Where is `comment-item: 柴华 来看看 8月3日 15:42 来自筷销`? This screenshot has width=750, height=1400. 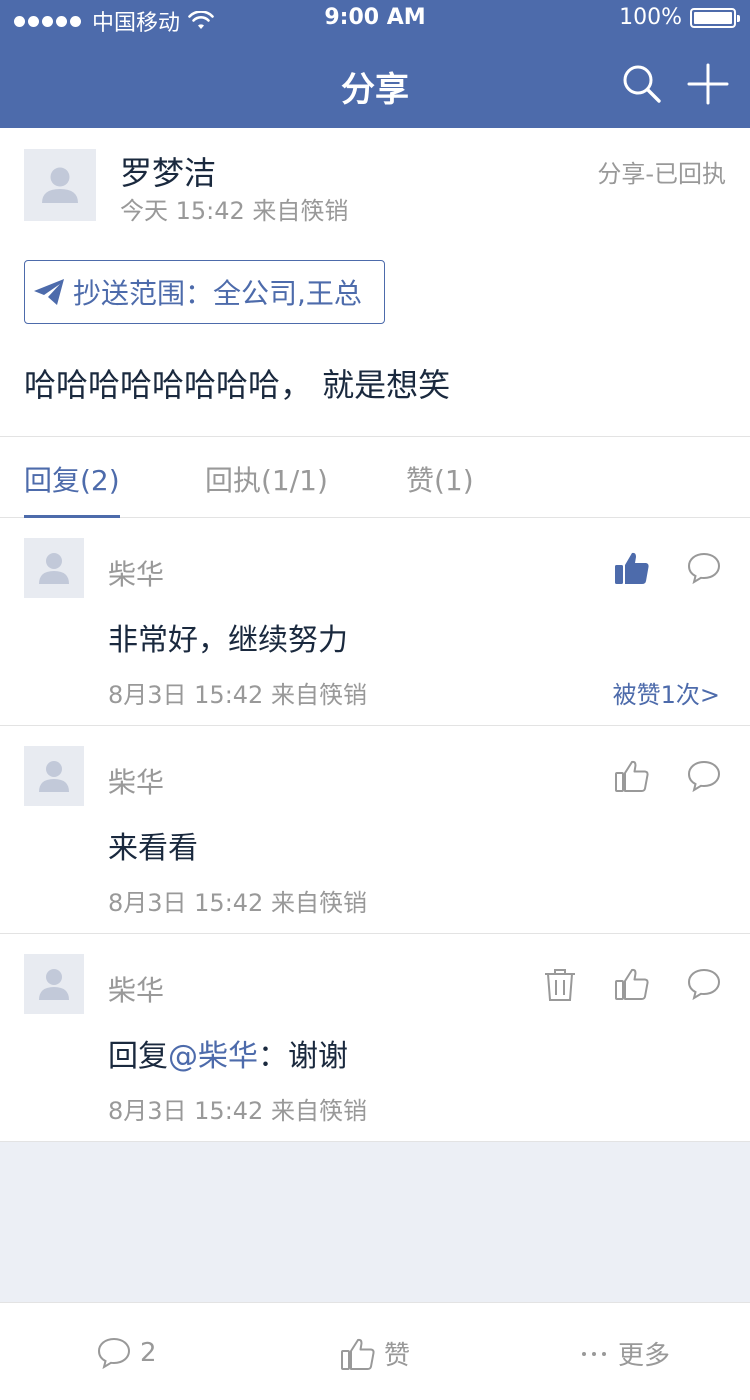 comment-item: 柴华 来看看 8月3日 15:42 来自筷销 is located at coordinates (375, 830).